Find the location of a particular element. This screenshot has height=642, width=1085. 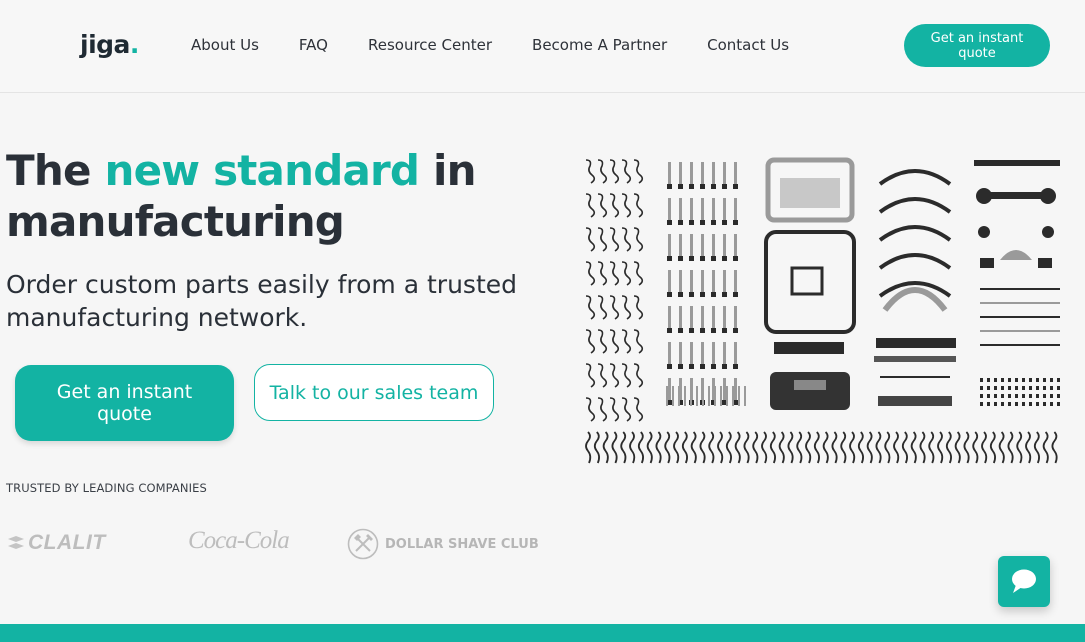

chat-widget-button is located at coordinates (1024, 581).